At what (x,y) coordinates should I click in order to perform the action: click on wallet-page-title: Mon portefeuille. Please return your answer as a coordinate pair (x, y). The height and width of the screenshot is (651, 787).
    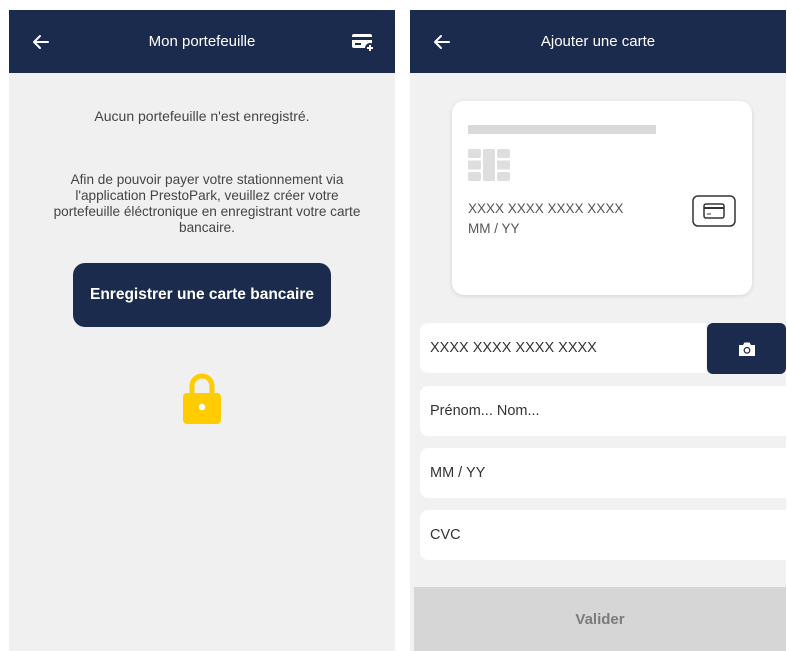
    Looking at the image, I should click on (202, 41).